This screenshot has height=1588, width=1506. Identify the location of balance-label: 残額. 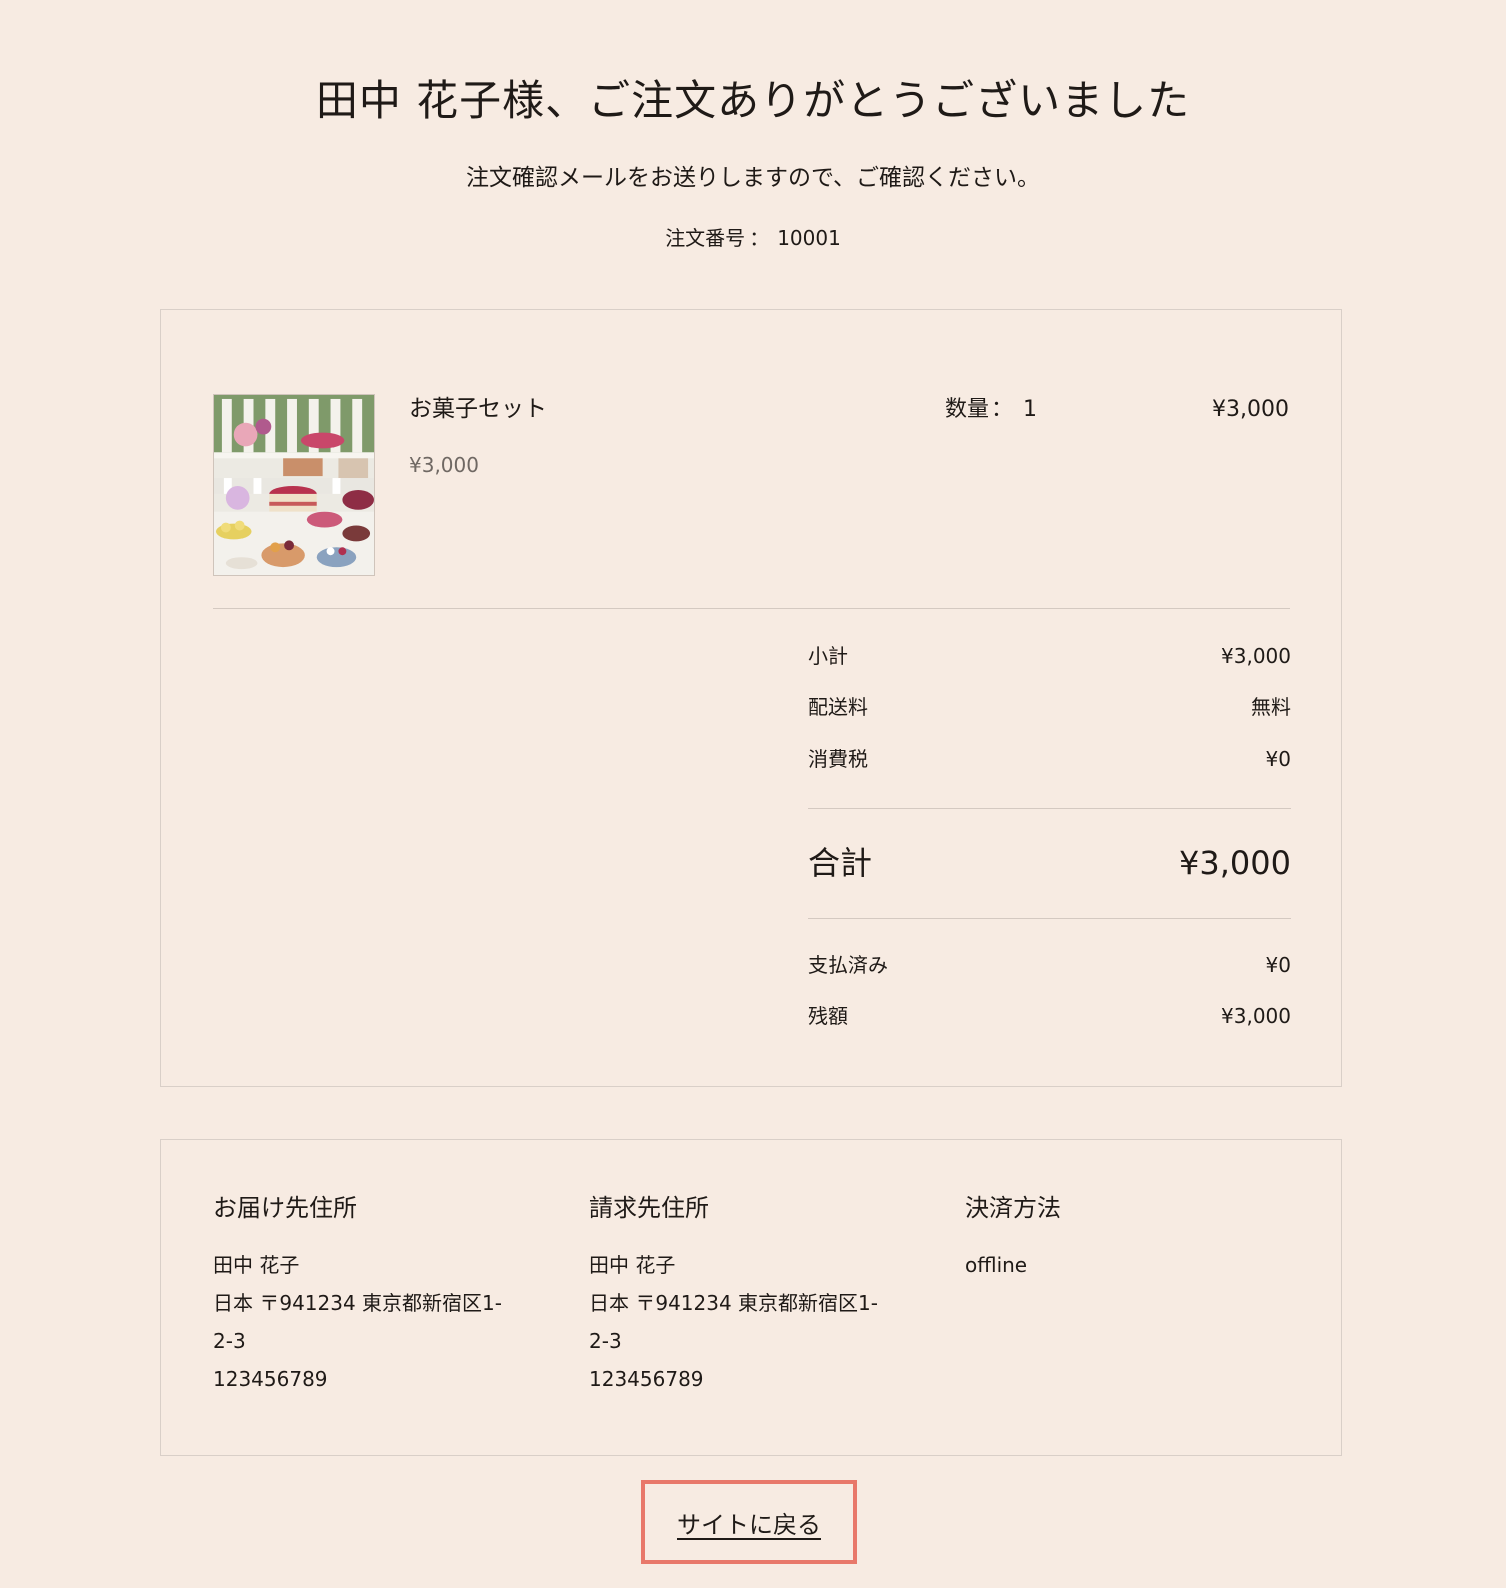
(828, 1016).